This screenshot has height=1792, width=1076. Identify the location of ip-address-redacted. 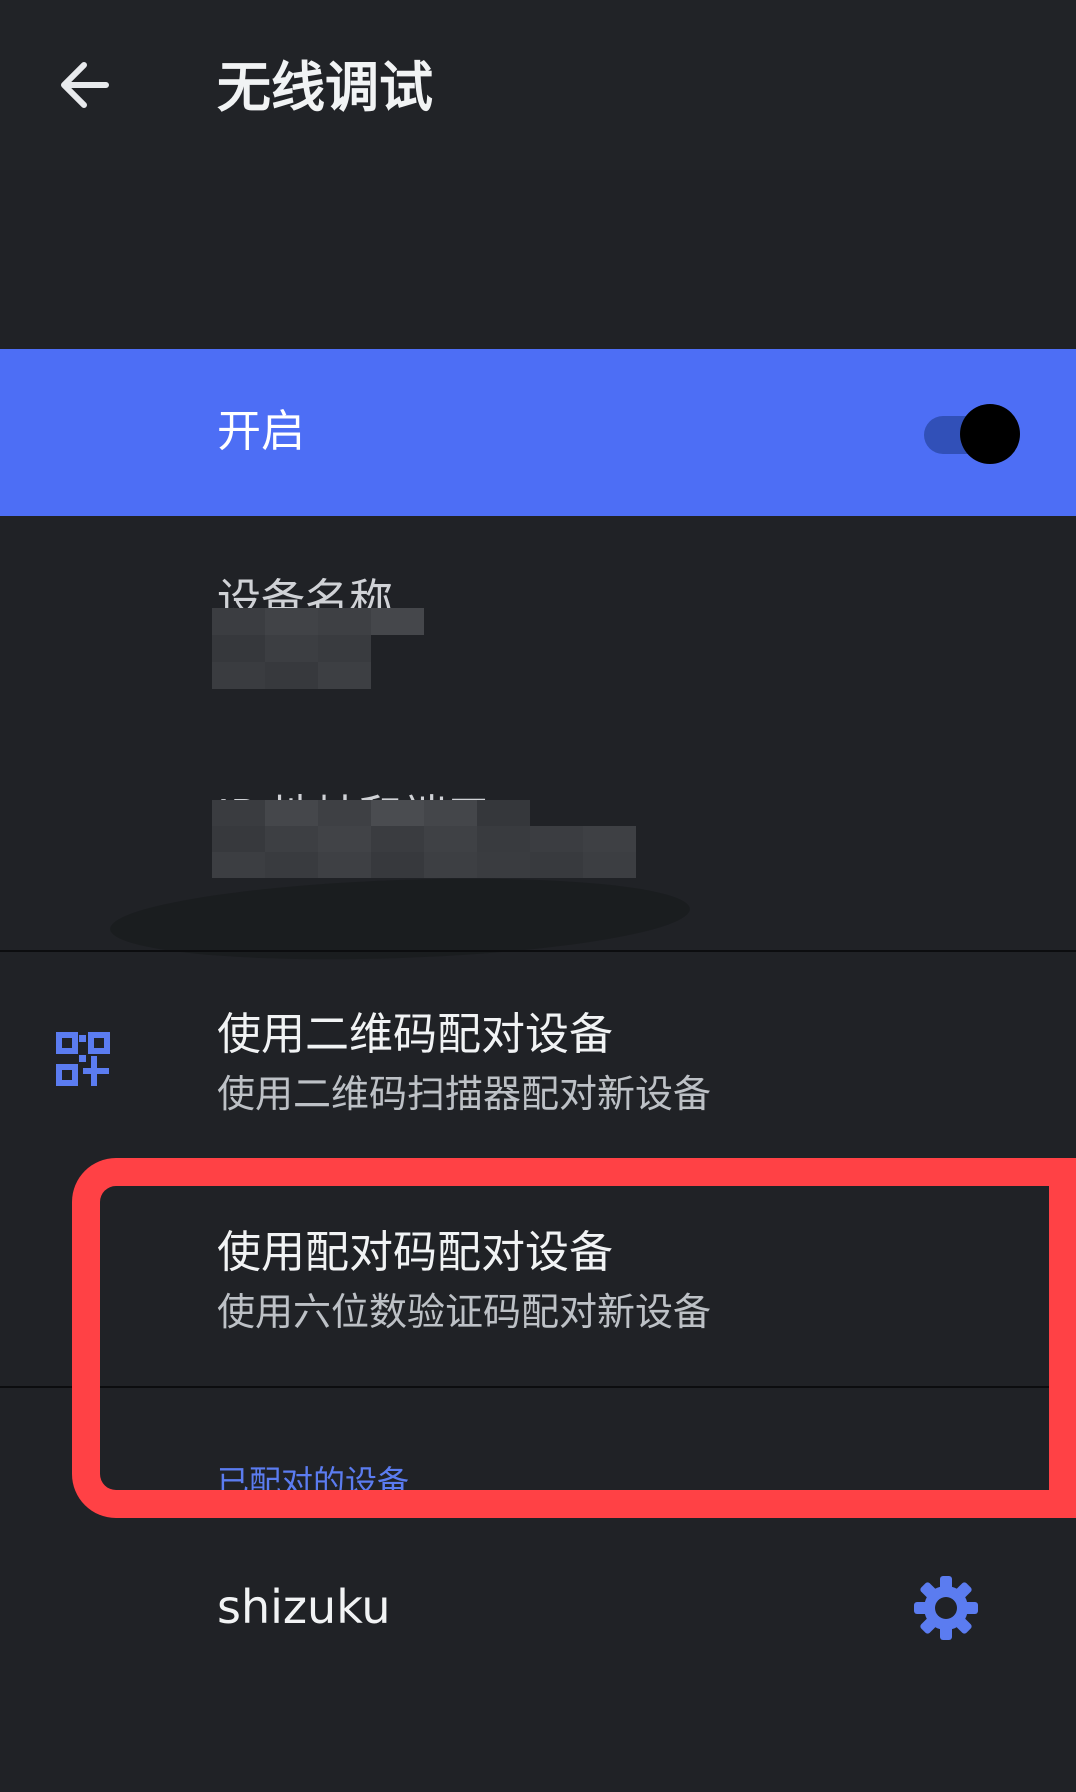
(424, 839).